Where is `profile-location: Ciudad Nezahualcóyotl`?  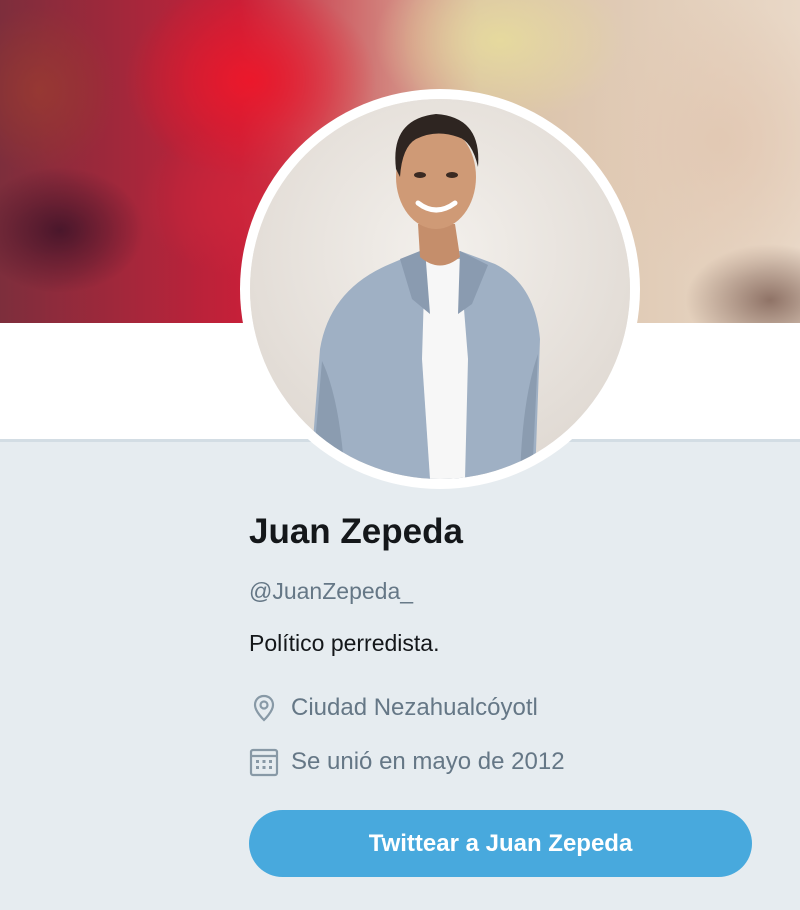 profile-location: Ciudad Nezahualcóyotl is located at coordinates (393, 708).